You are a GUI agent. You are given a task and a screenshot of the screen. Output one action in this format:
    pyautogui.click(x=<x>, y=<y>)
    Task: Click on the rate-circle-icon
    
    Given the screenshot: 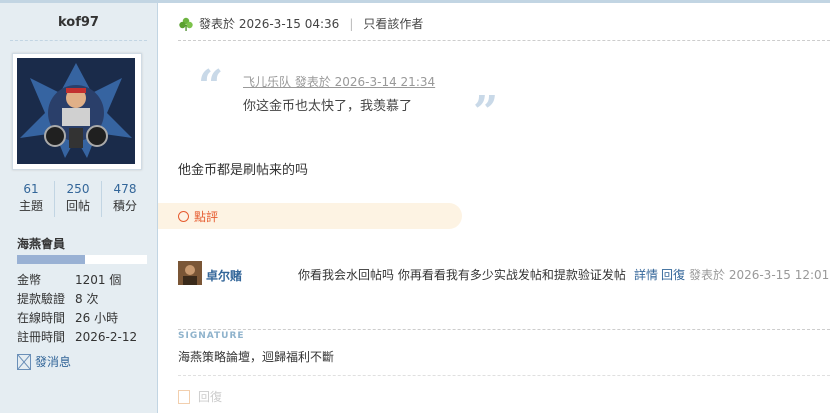 What is the action you would take?
    pyautogui.click(x=183, y=216)
    